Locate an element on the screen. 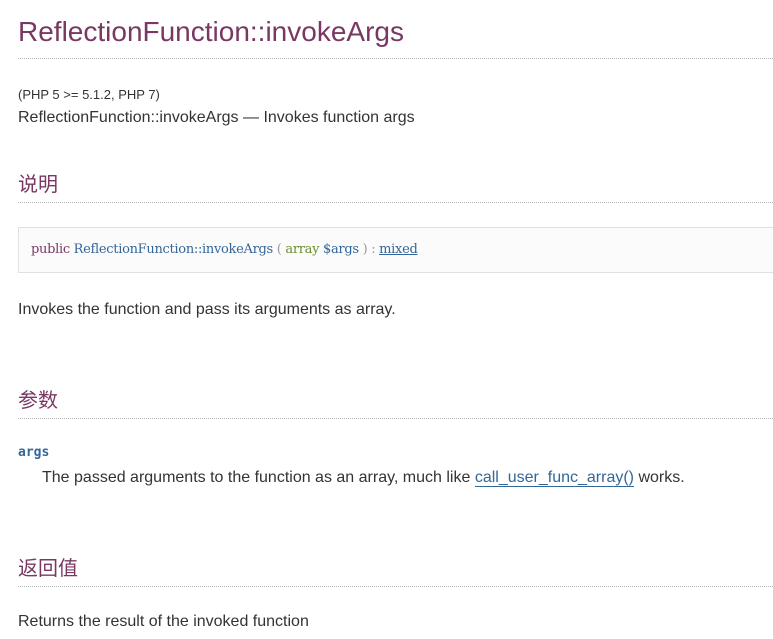 Image resolution: width=773 pixels, height=639 pixels. version-info: (PHP 5 >= 5.1.2, PHP 7) is located at coordinates (89, 94).